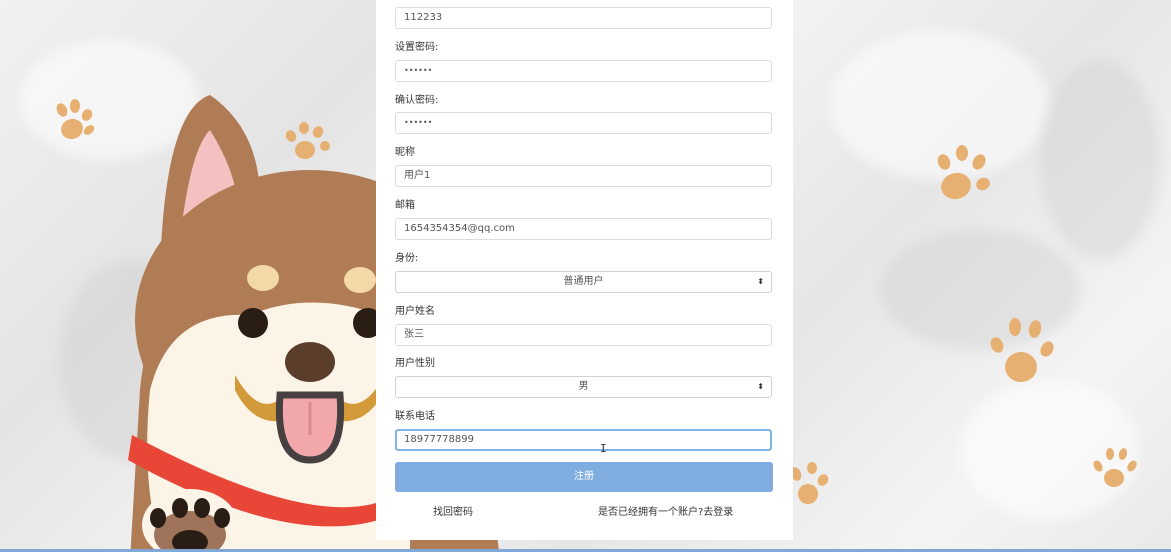 This screenshot has width=1171, height=552. Describe the element at coordinates (583, 176) in the screenshot. I see `nickname-input: 用户1` at that location.